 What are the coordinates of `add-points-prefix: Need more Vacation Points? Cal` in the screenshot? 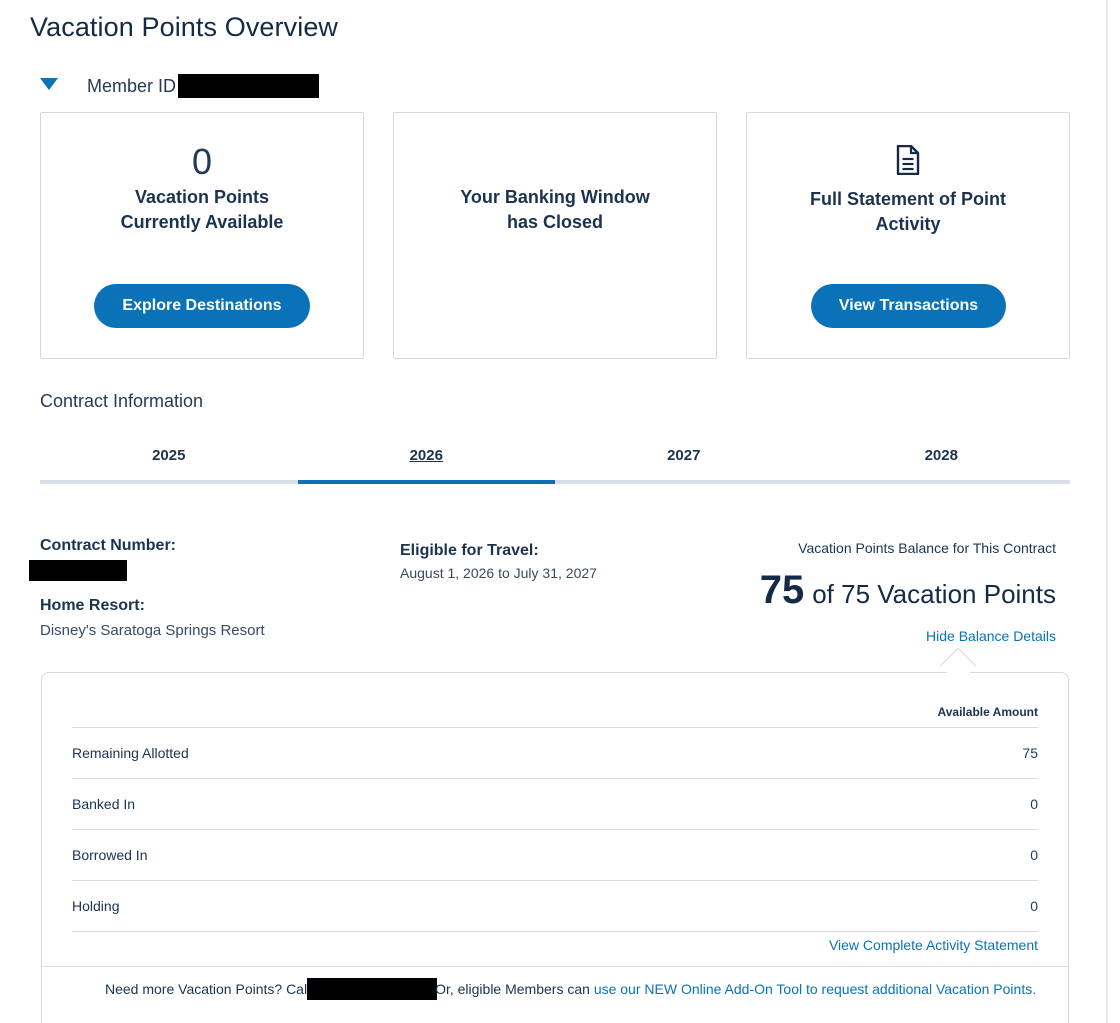 It's located at (206, 989).